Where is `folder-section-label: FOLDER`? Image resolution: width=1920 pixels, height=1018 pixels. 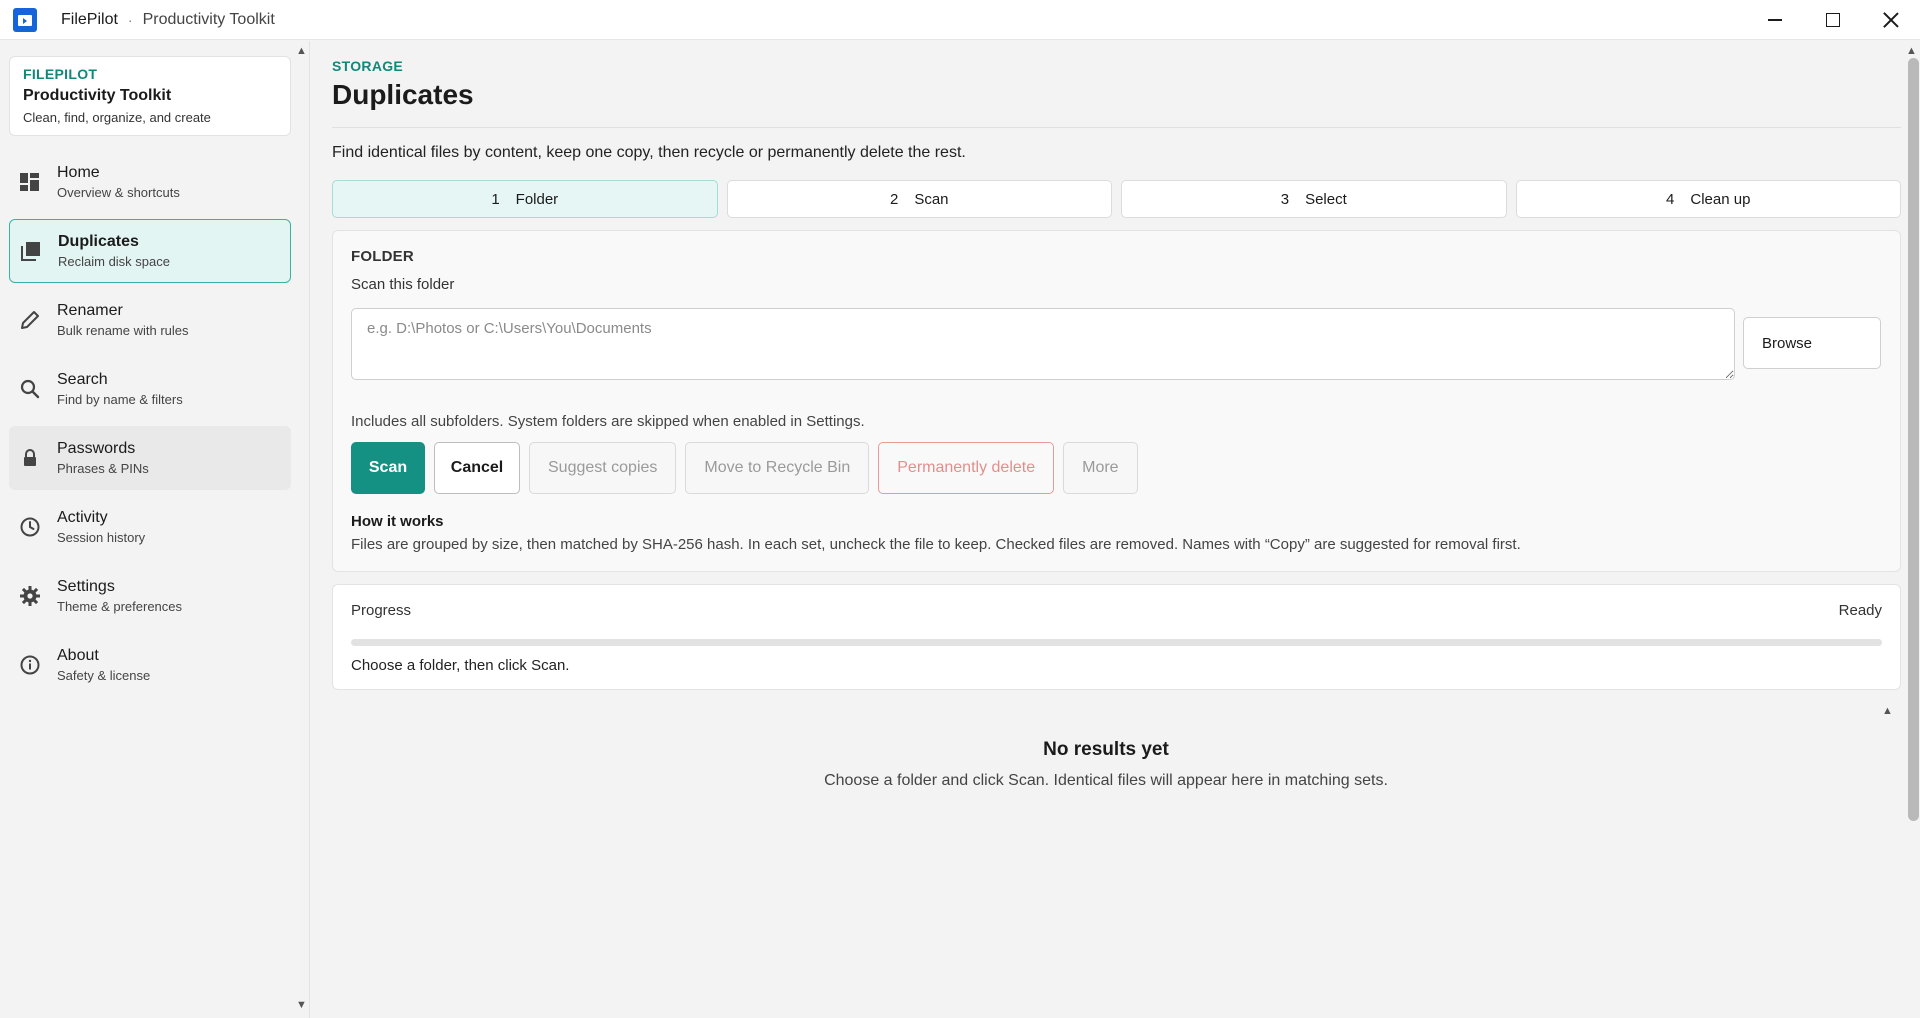
folder-section-label: FOLDER is located at coordinates (382, 256).